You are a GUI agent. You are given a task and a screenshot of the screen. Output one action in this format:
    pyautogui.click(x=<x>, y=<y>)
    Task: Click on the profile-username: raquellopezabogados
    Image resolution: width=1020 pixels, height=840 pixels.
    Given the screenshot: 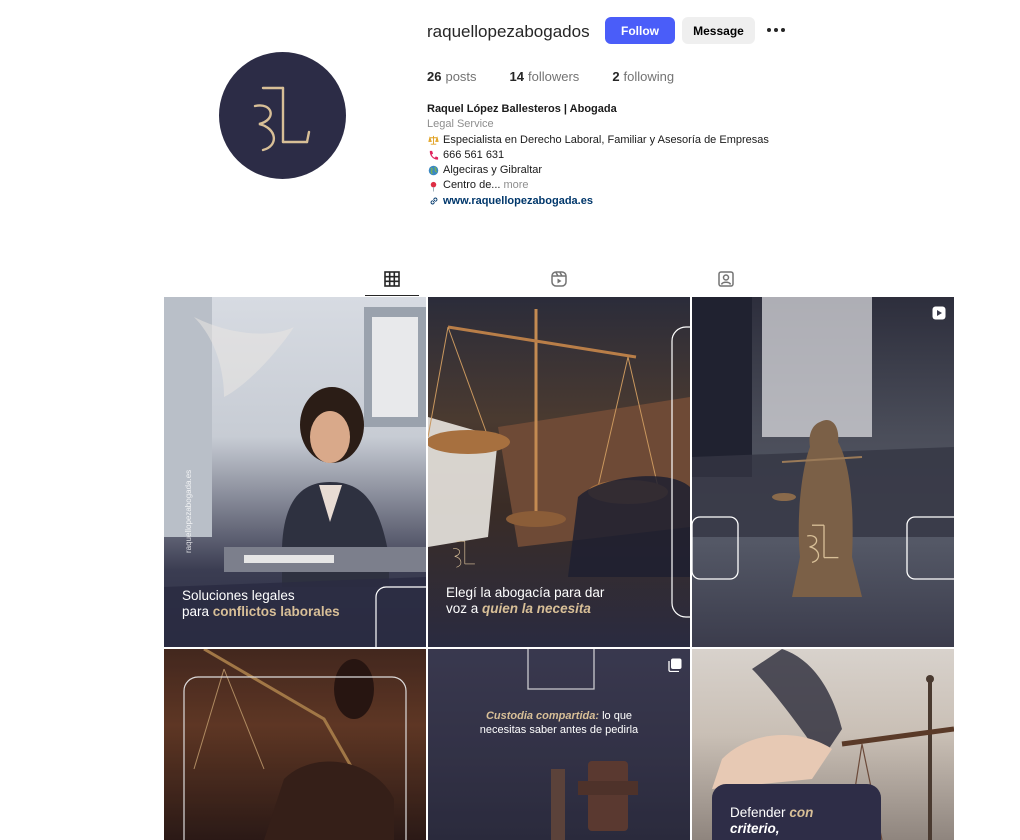 What is the action you would take?
    pyautogui.click(x=508, y=31)
    